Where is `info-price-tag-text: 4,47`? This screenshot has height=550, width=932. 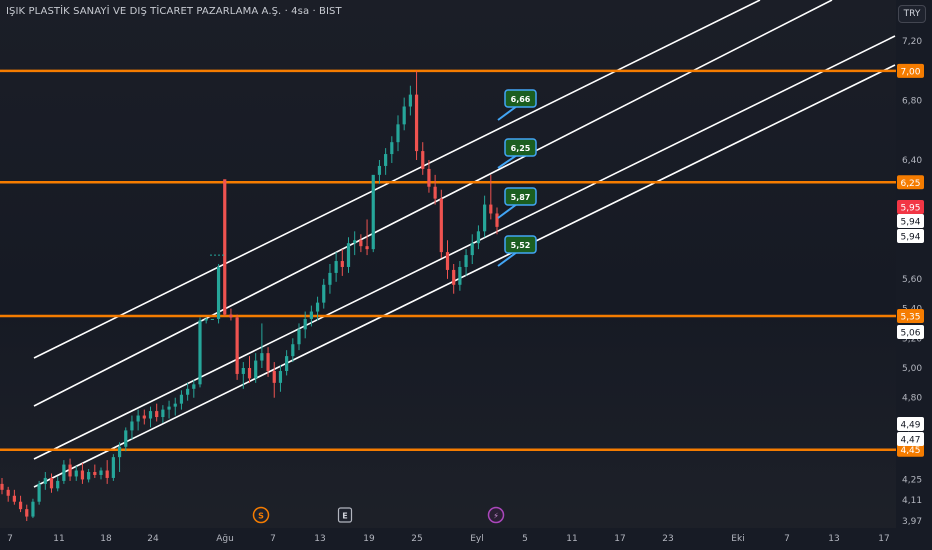 info-price-tag-text: 4,47 is located at coordinates (910, 441).